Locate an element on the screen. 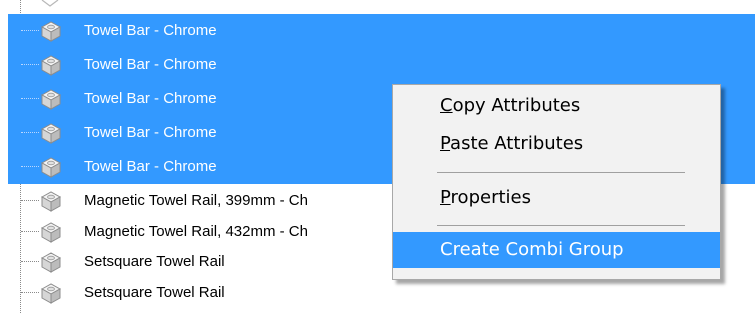 This screenshot has height=313, width=755. partial-component-icon is located at coordinates (50, 3).